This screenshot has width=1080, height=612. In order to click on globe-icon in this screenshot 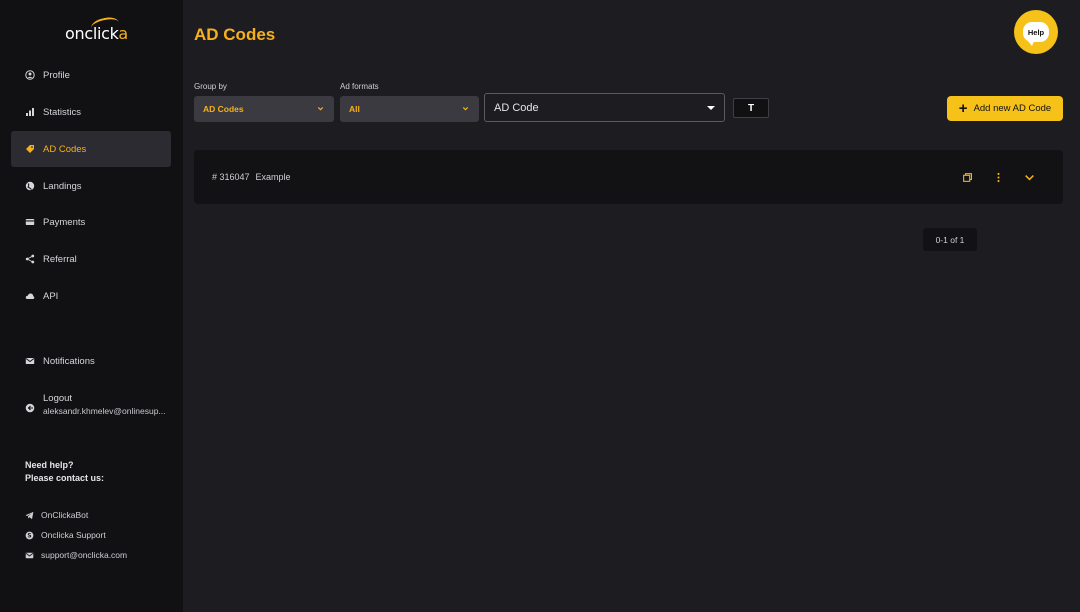, I will do `click(30, 186)`.